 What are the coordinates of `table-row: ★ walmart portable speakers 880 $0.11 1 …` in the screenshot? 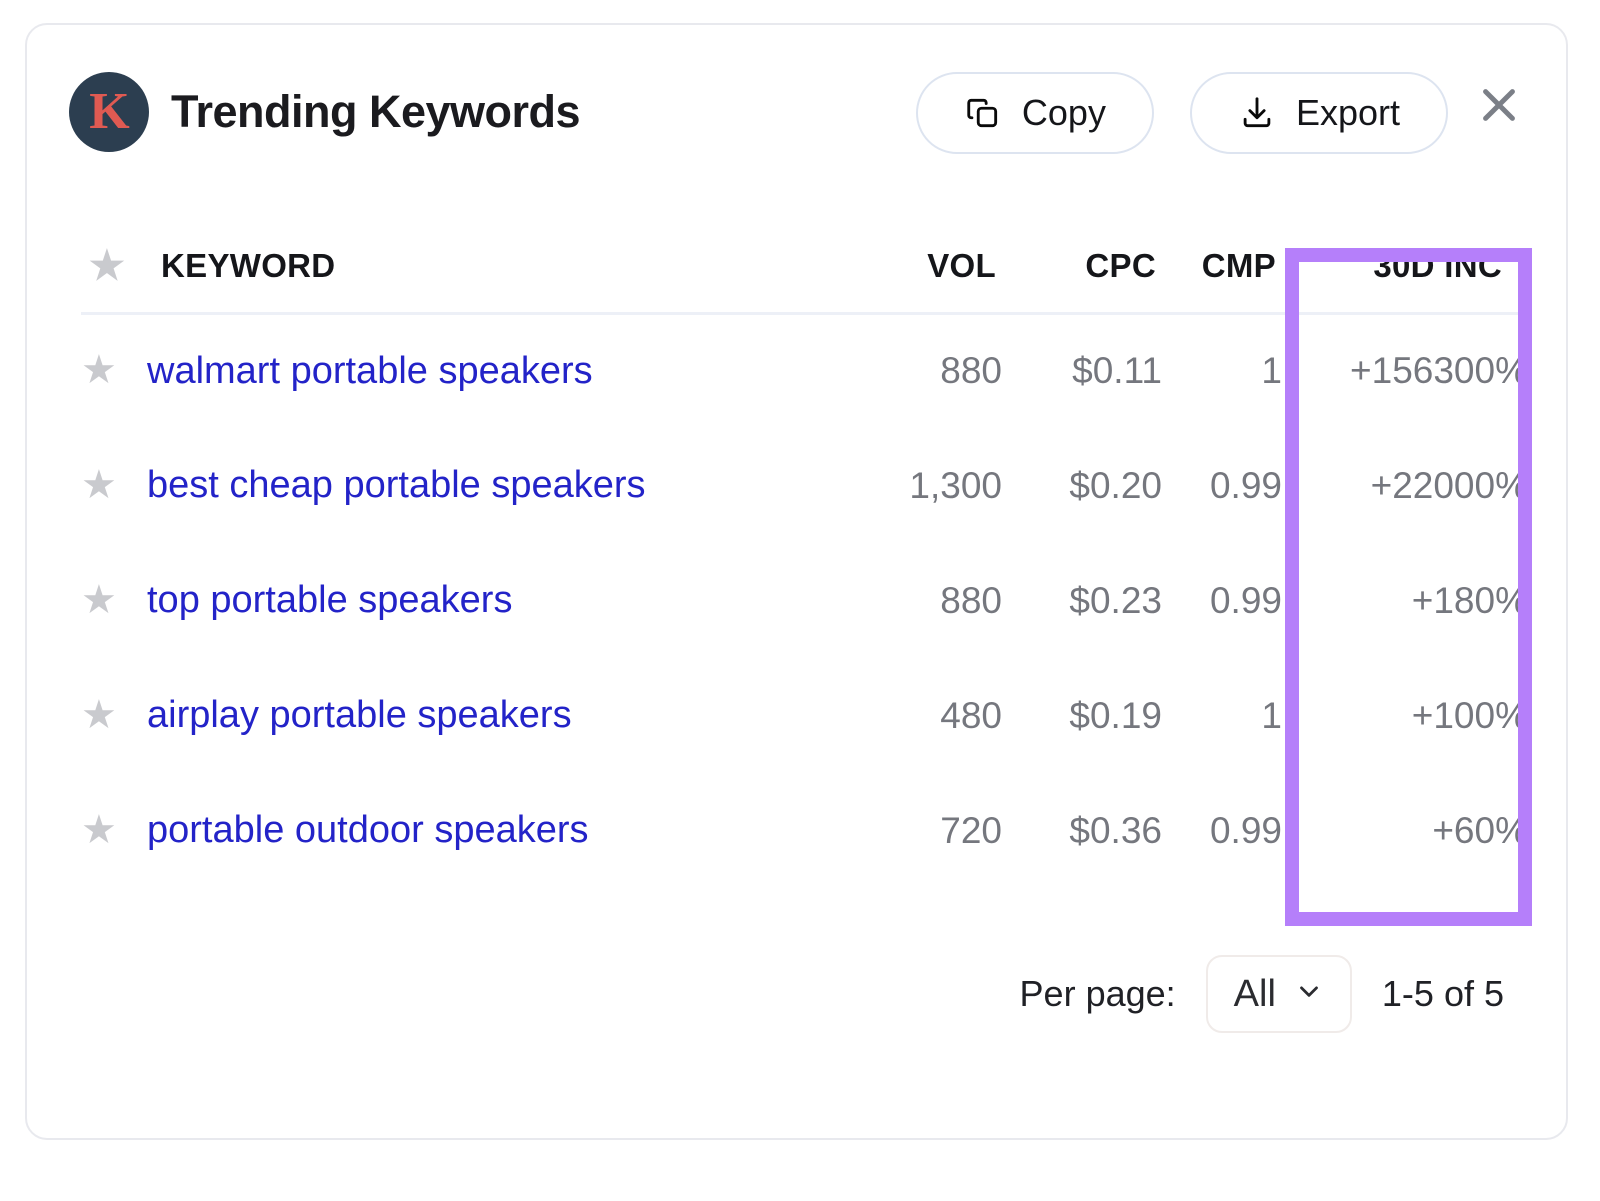 It's located at (804, 370).